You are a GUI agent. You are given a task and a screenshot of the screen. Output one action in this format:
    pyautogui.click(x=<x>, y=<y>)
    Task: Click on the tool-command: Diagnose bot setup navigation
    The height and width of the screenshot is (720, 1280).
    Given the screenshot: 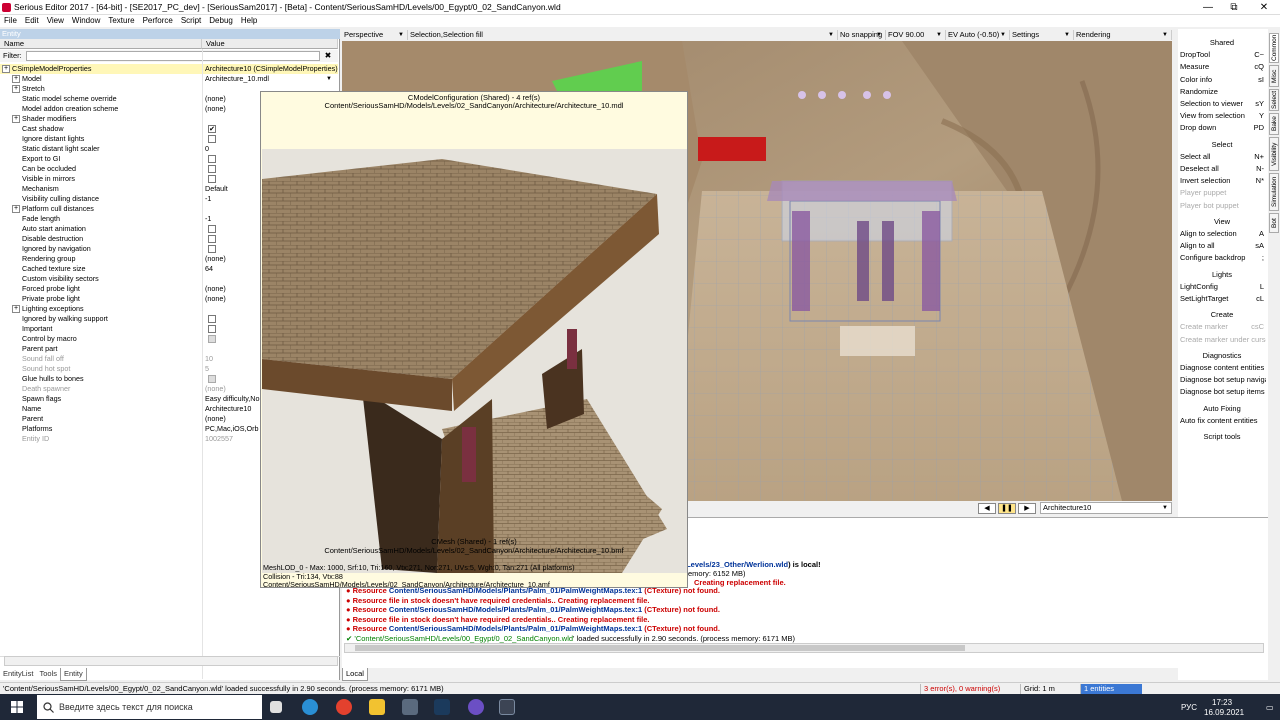 What is the action you would take?
    pyautogui.click(x=1223, y=379)
    